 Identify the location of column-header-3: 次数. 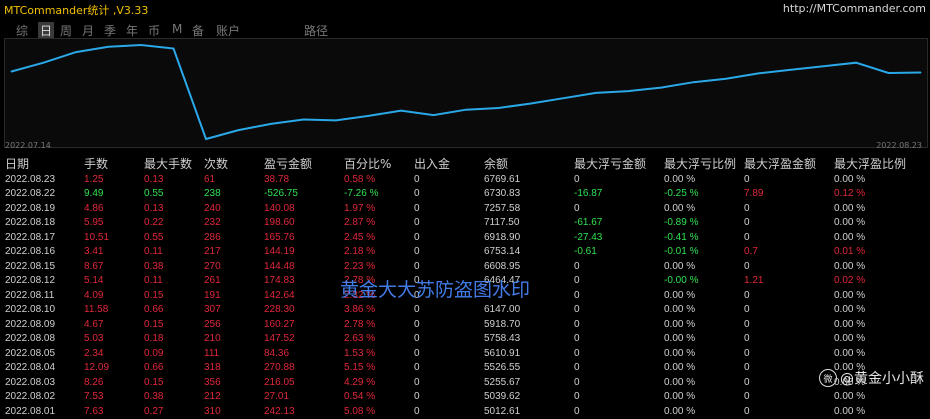
(229, 163).